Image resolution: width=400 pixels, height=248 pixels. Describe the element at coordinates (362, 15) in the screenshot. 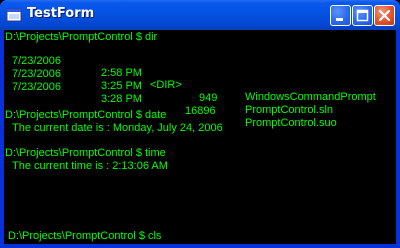

I see `maximize-button` at that location.